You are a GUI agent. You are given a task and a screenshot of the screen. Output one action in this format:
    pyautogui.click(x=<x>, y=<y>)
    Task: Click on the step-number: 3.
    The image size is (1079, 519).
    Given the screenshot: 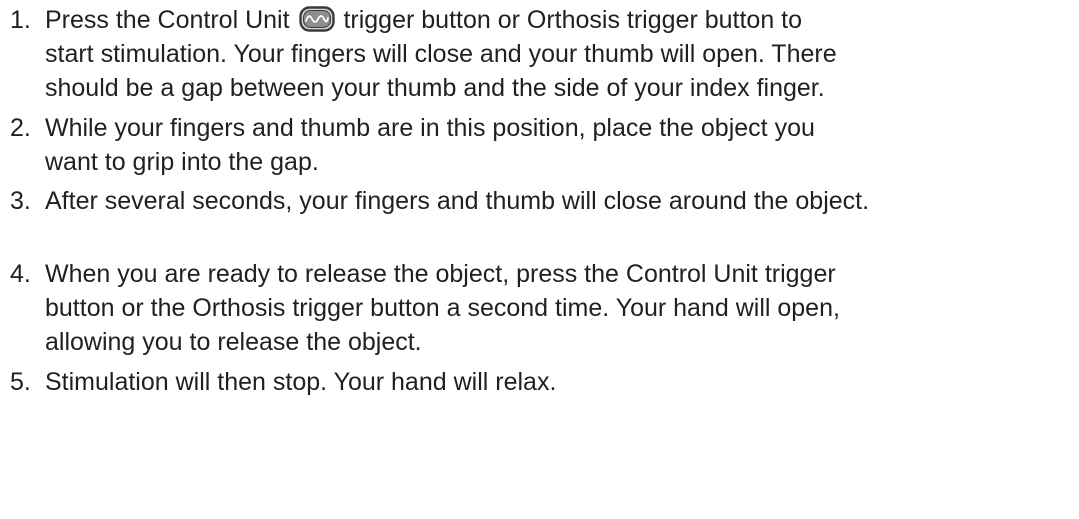 What is the action you would take?
    pyautogui.click(x=20, y=201)
    